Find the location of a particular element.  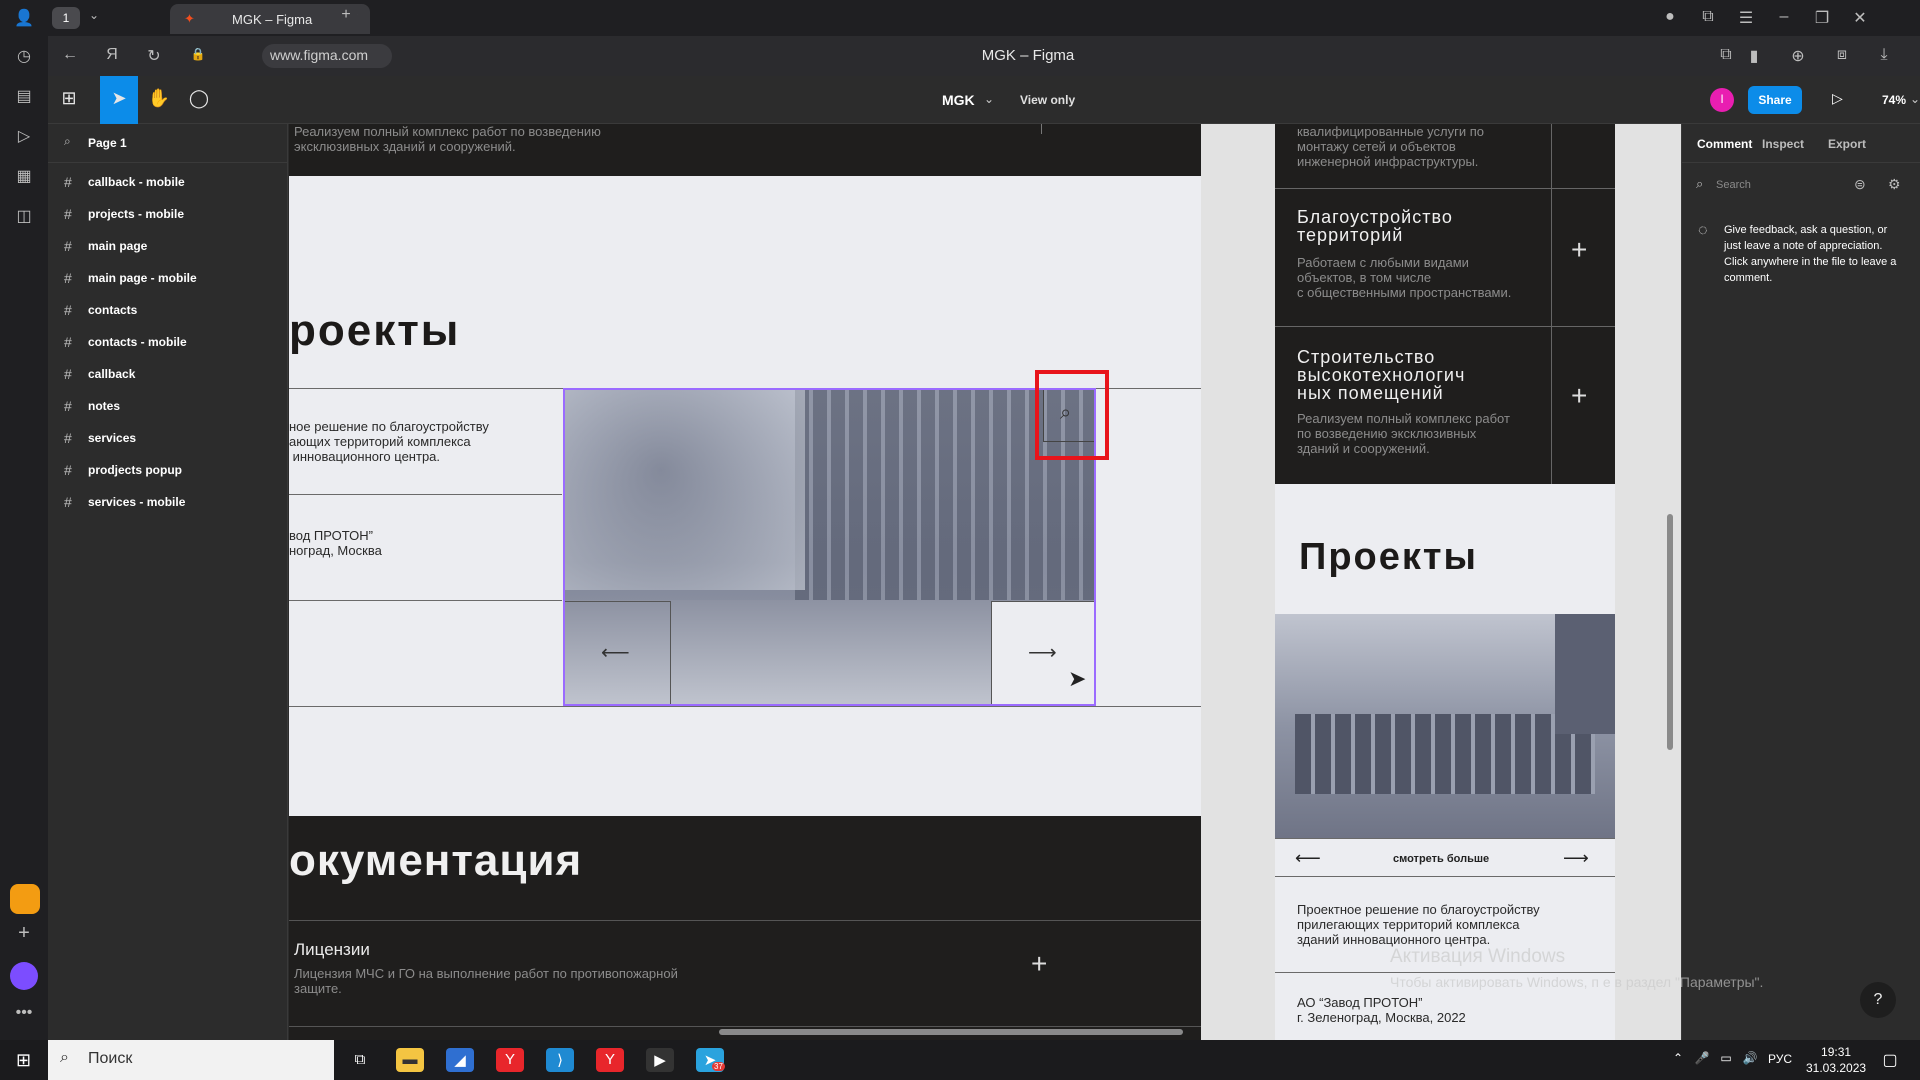

layer-item: # callback is located at coordinates (168, 374).